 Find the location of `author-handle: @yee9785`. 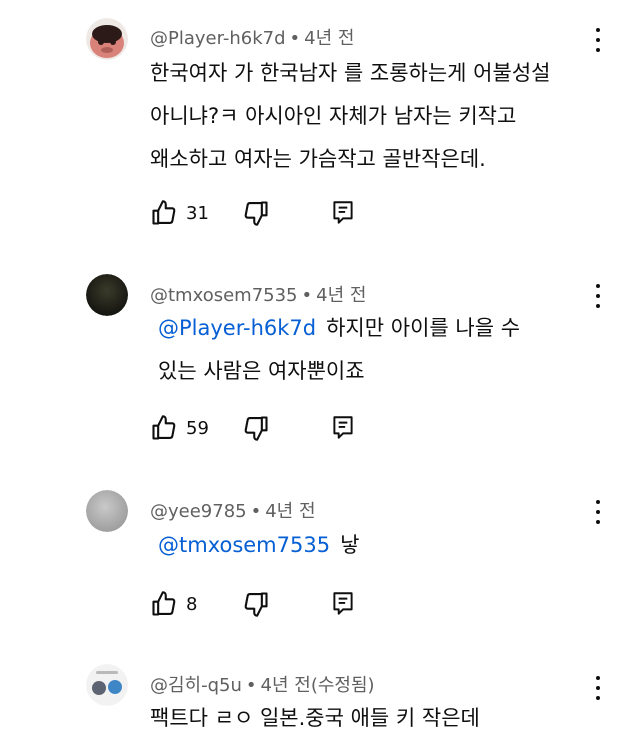

author-handle: @yee9785 is located at coordinates (198, 511).